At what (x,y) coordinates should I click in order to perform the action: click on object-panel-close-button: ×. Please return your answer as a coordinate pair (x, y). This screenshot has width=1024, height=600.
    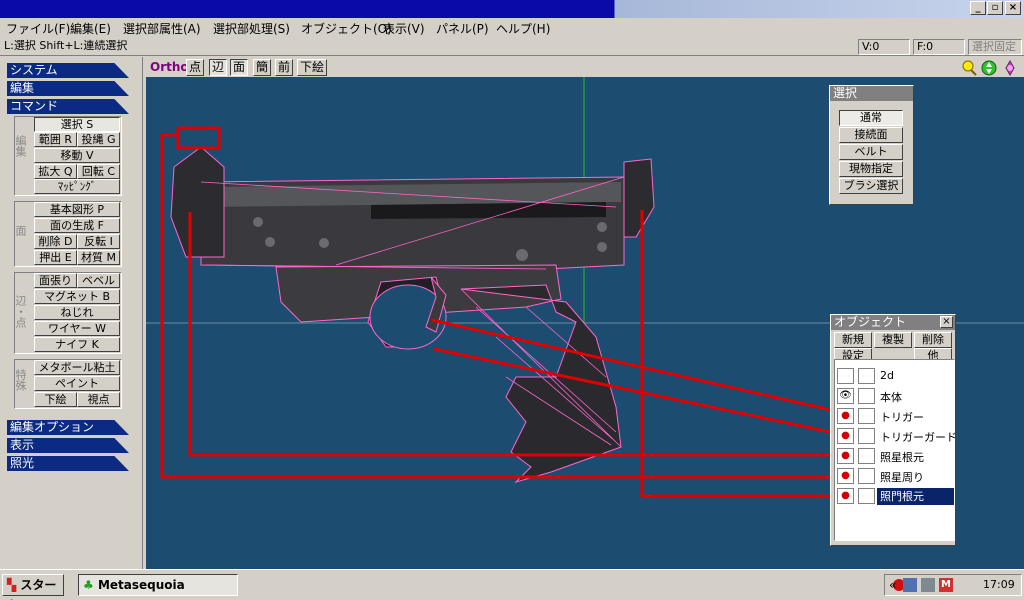
    Looking at the image, I should click on (946, 322).